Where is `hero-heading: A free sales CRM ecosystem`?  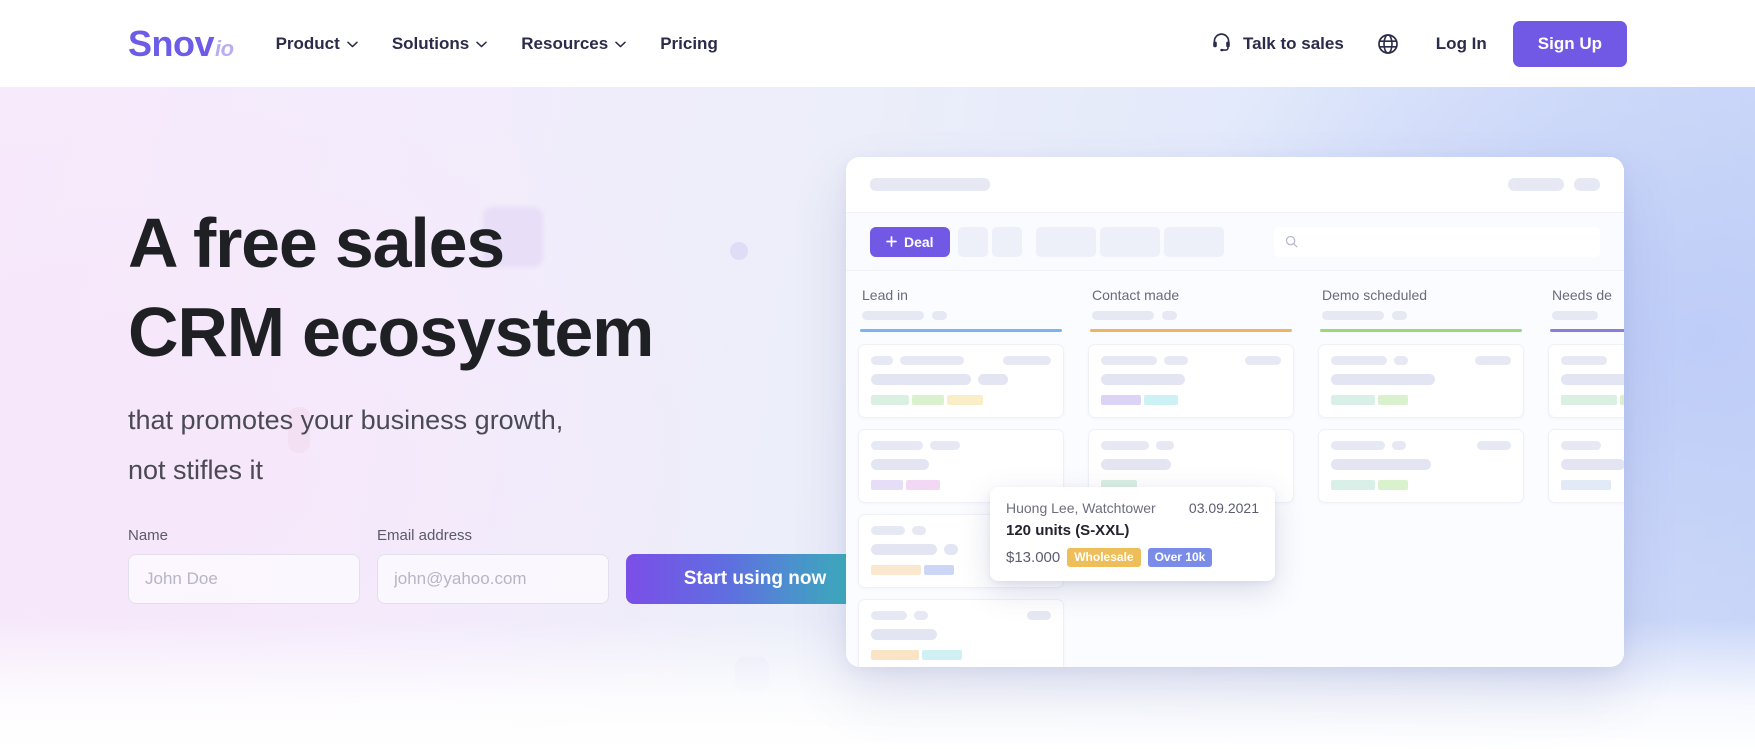 hero-heading: A free sales CRM ecosystem is located at coordinates (391, 287).